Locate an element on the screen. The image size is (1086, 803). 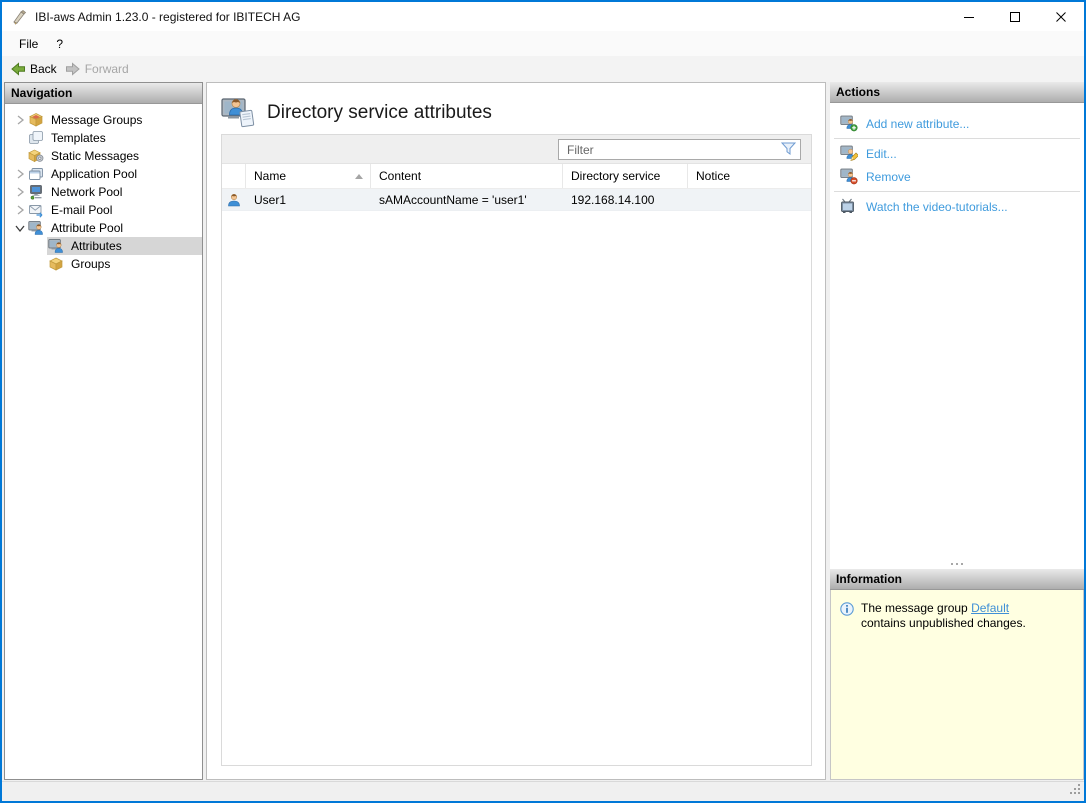
nav-item-label: Message Groups is located at coordinates (97, 120).